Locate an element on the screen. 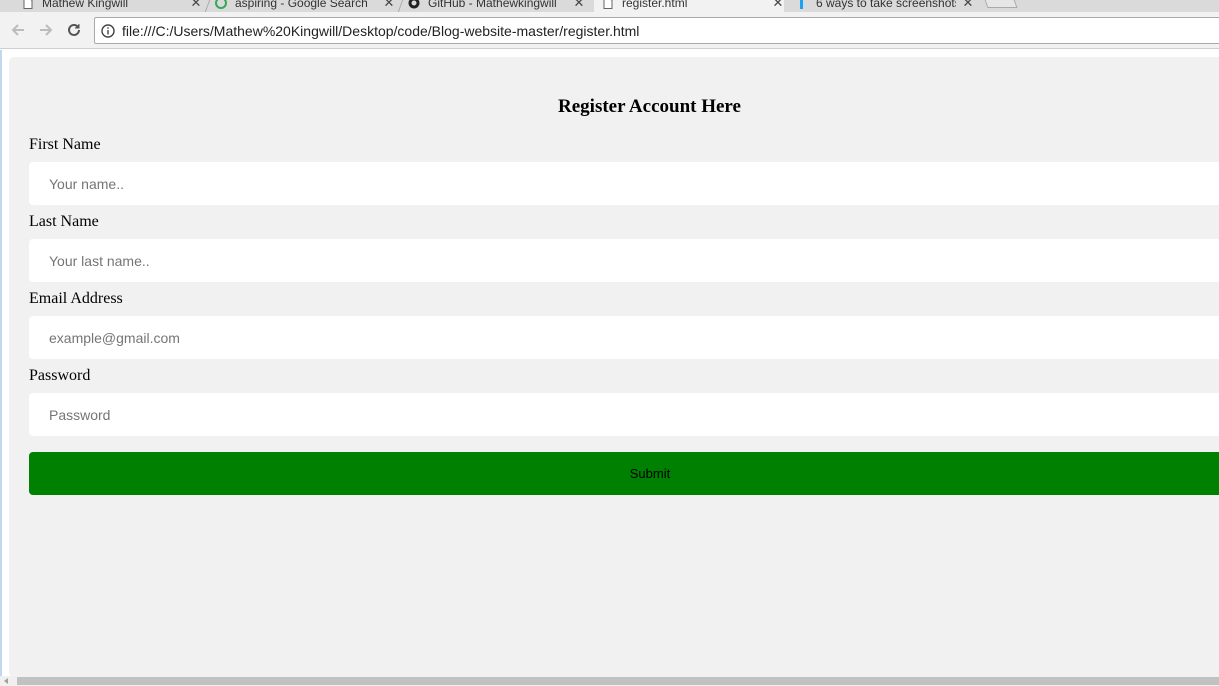 The width and height of the screenshot is (1219, 686). tab-google-search: aspiring - Google Search ✕ is located at coordinates (305, 6).